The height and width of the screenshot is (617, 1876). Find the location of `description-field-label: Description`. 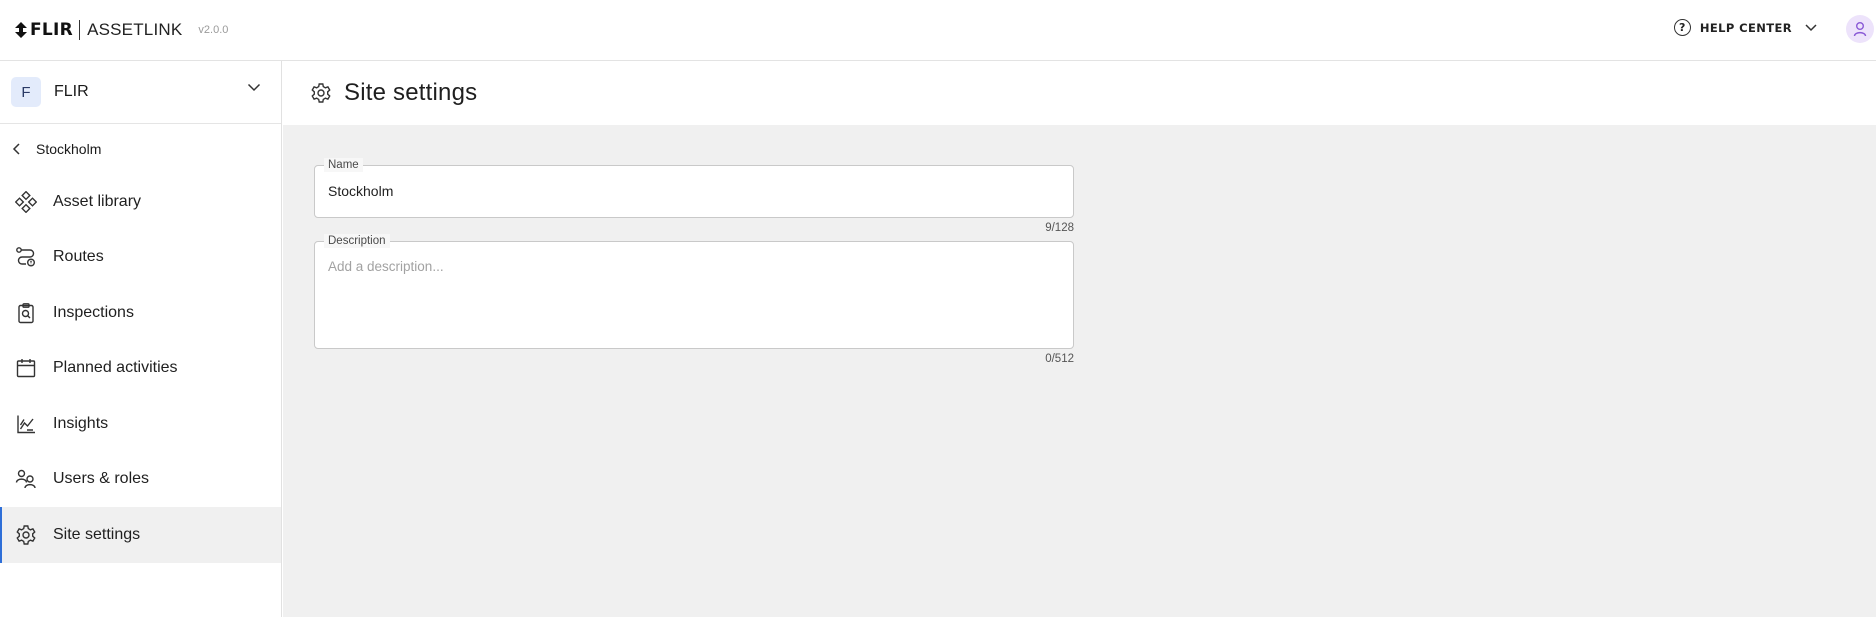

description-field-label: Description is located at coordinates (357, 241).